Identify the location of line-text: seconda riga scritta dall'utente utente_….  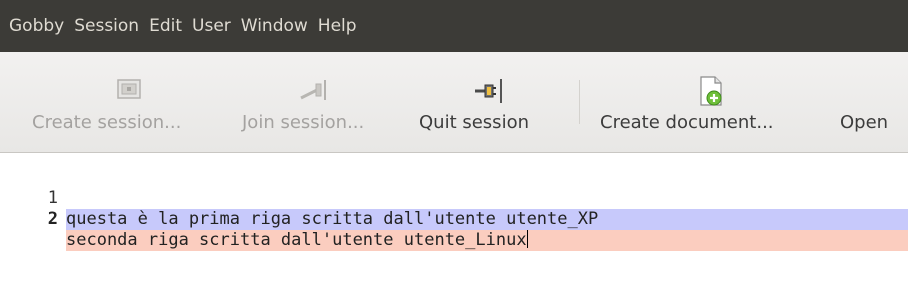
(296, 240).